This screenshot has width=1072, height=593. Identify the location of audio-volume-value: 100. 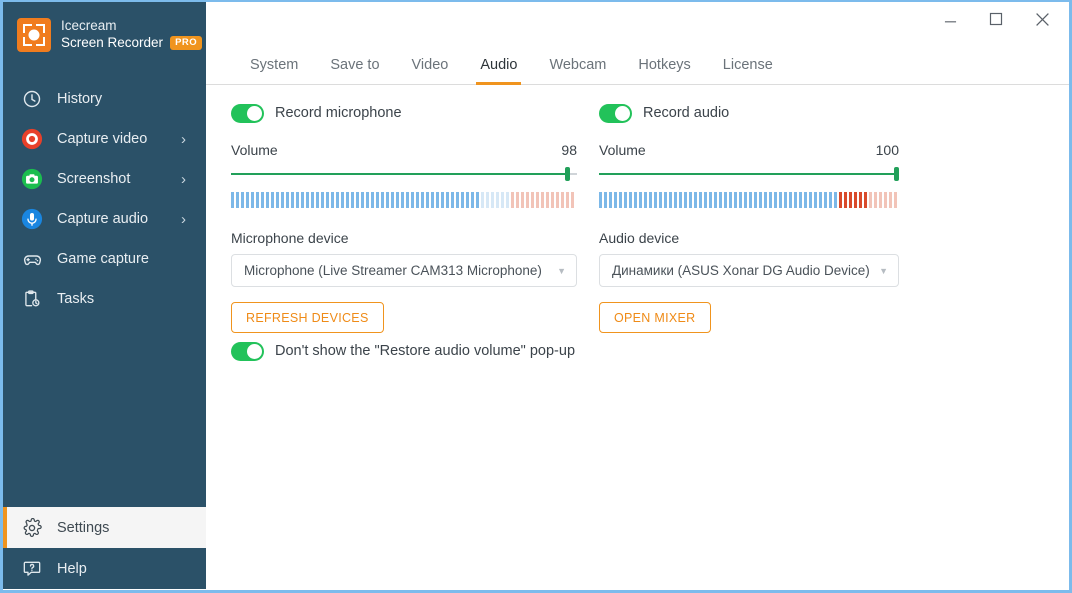
(887, 150).